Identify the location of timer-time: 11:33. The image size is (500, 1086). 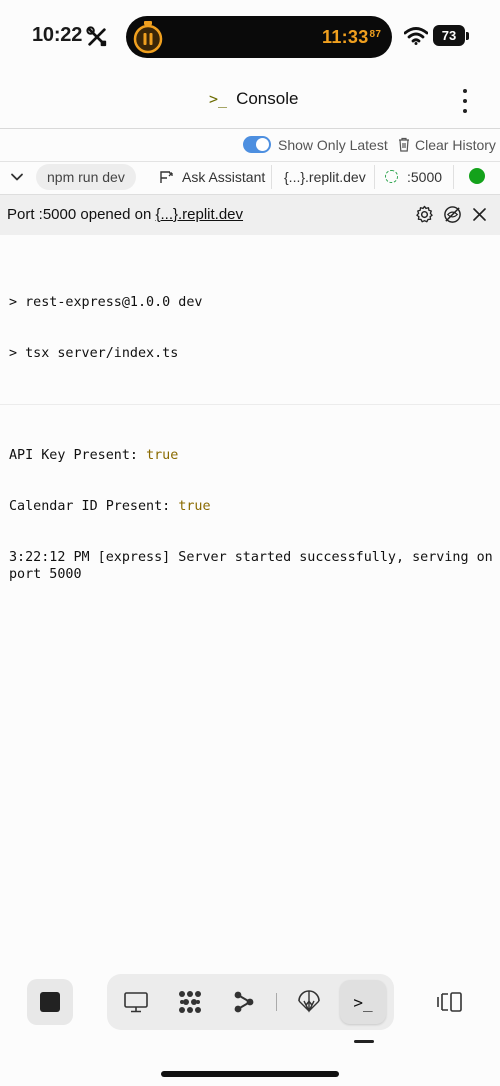
(345, 37).